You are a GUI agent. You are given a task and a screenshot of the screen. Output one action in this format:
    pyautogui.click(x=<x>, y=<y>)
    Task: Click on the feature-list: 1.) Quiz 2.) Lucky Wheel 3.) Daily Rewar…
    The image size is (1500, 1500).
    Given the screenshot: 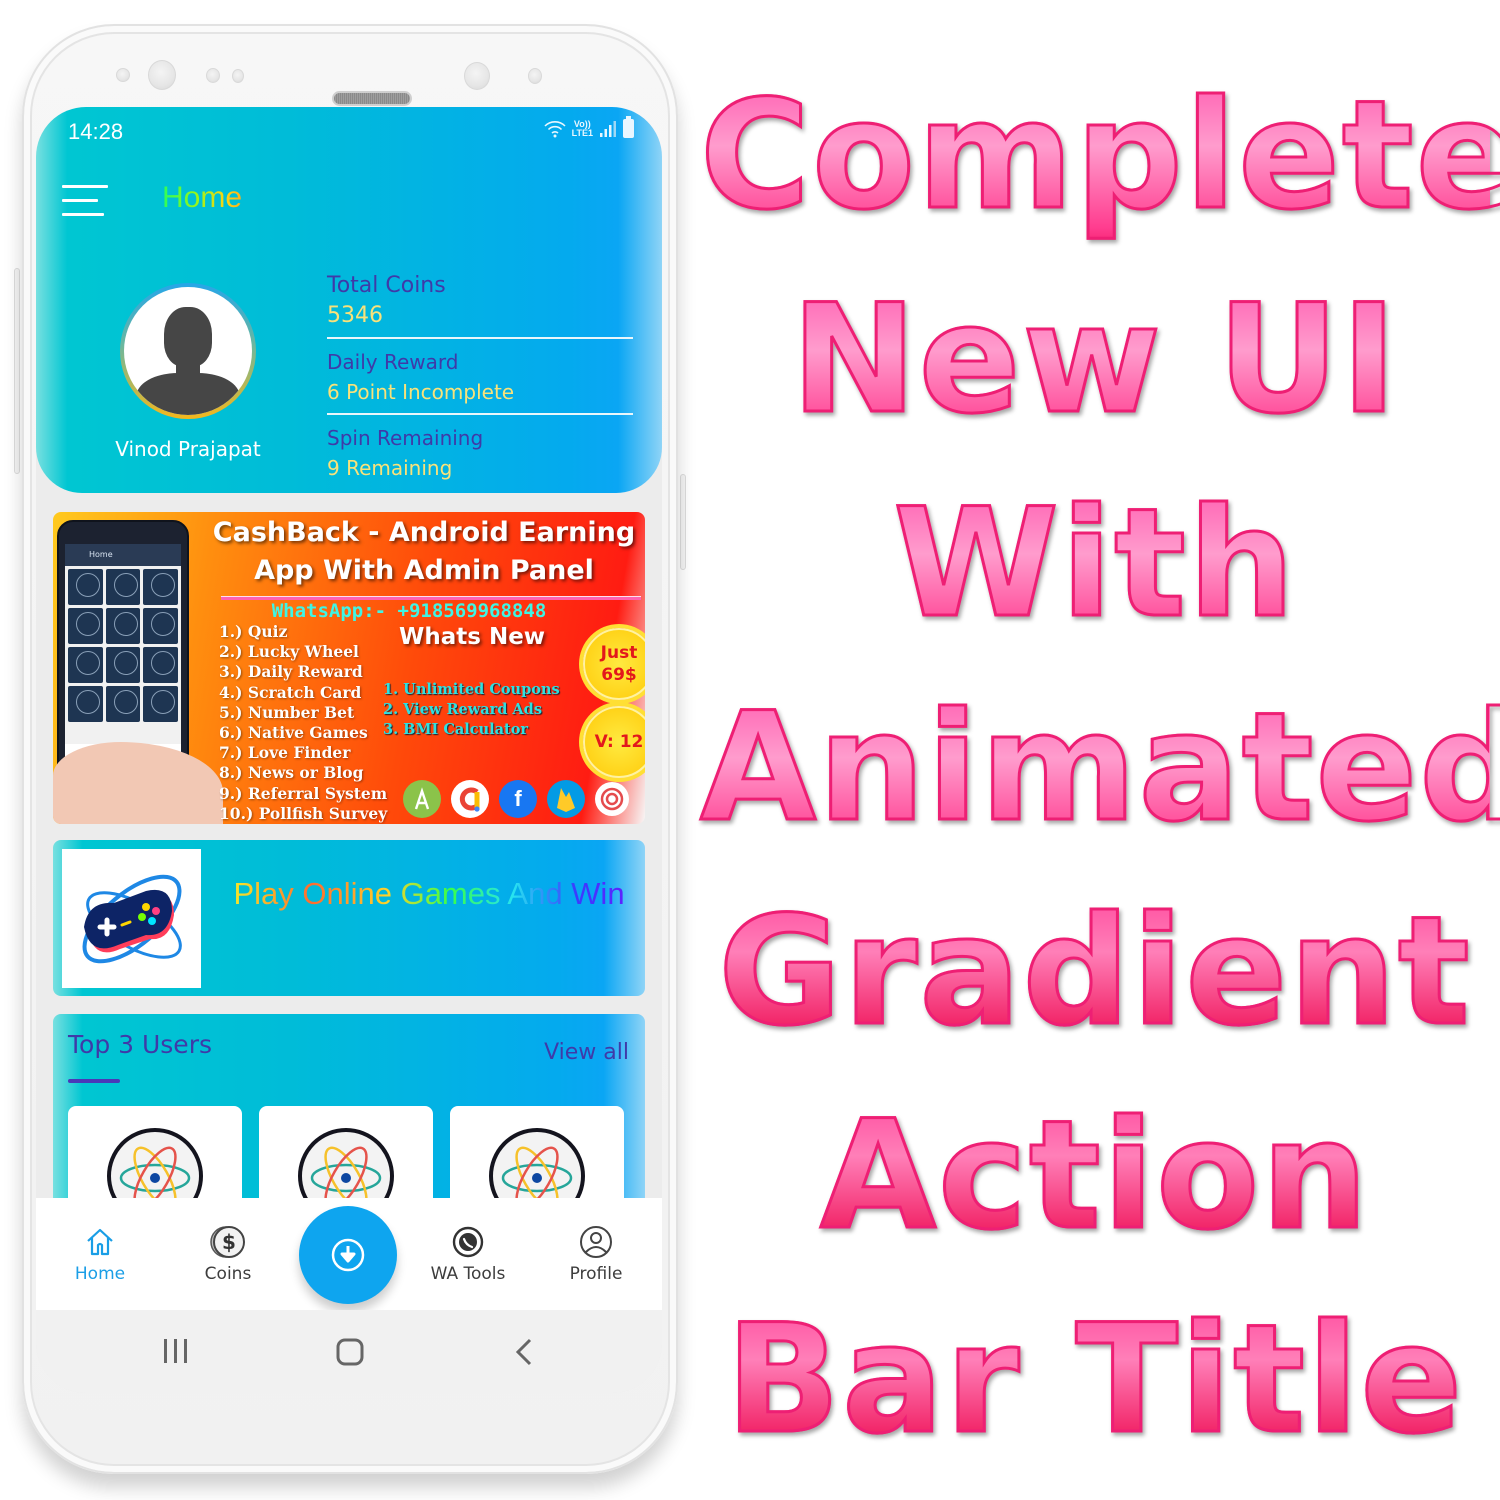 What is the action you would take?
    pyautogui.click(x=303, y=722)
    